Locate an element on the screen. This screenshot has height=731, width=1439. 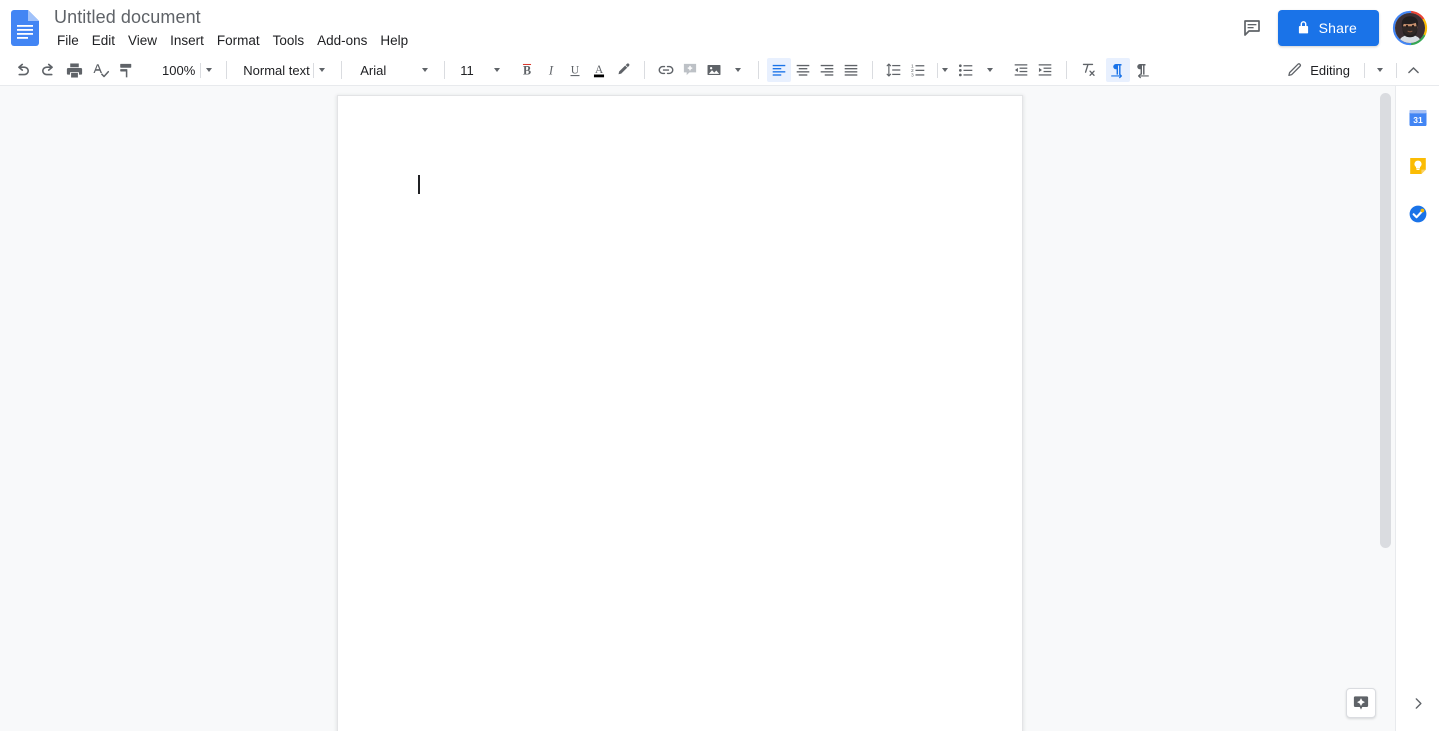
italic-icon: I is located at coordinates (551, 70).